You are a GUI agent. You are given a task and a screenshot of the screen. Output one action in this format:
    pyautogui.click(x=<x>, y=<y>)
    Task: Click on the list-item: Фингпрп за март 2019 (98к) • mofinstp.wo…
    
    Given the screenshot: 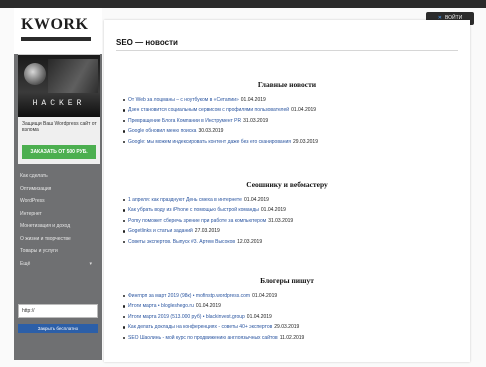 What is the action you would take?
    pyautogui.click(x=287, y=296)
    